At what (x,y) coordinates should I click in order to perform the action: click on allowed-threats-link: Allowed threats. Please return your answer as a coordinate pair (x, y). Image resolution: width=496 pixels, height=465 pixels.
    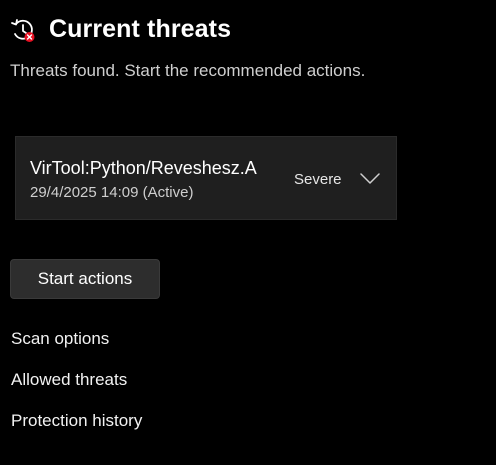
    Looking at the image, I should click on (69, 380).